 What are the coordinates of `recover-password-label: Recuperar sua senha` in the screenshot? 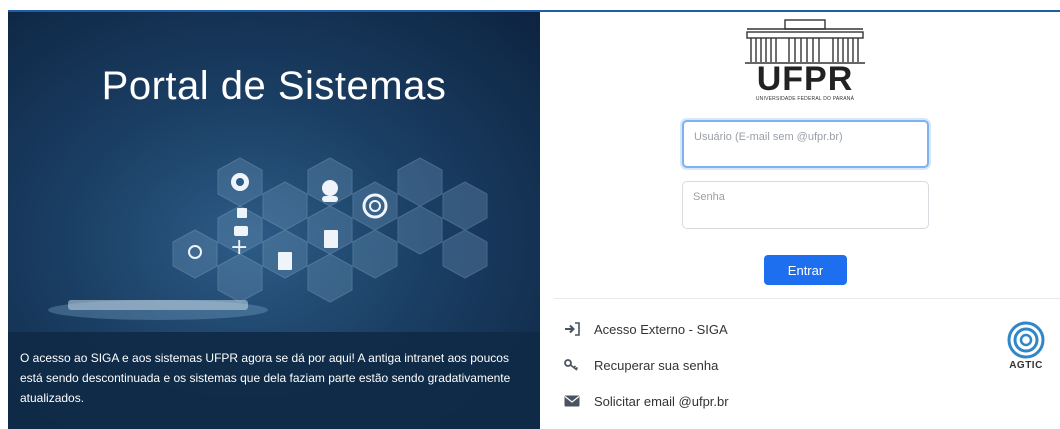 It's located at (656, 365).